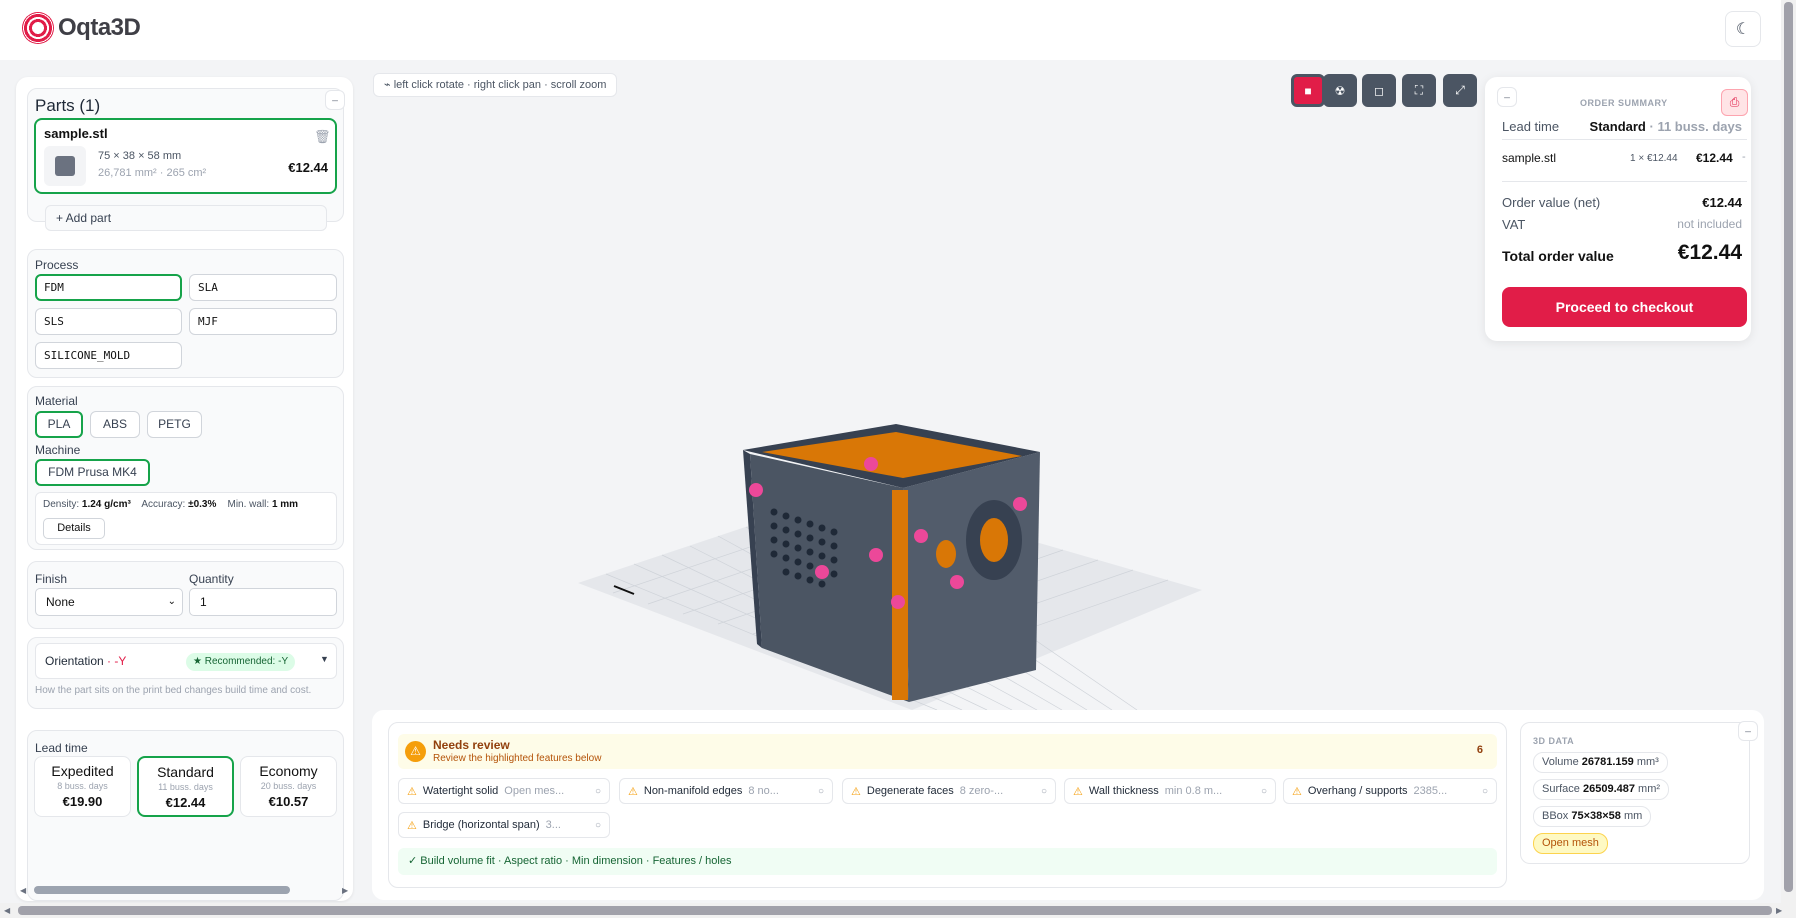 This screenshot has width=1796, height=918. I want to click on volume-value: 26781.159, so click(1607, 762).